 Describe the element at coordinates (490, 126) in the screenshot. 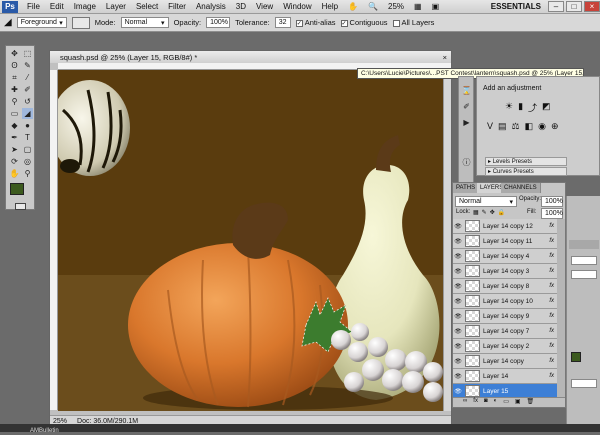

I see `vibrance-icon: V` at that location.